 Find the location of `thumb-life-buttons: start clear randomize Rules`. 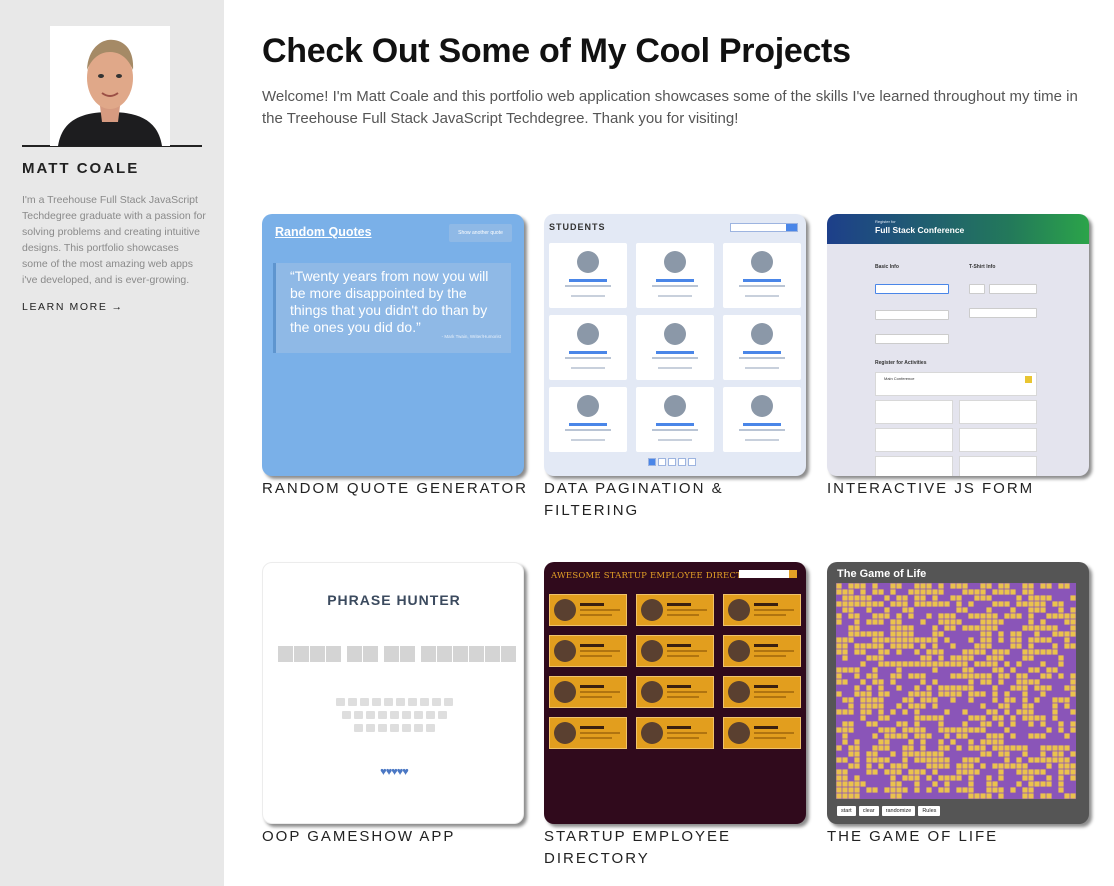

thumb-life-buttons: start clear randomize Rules is located at coordinates (889, 811).